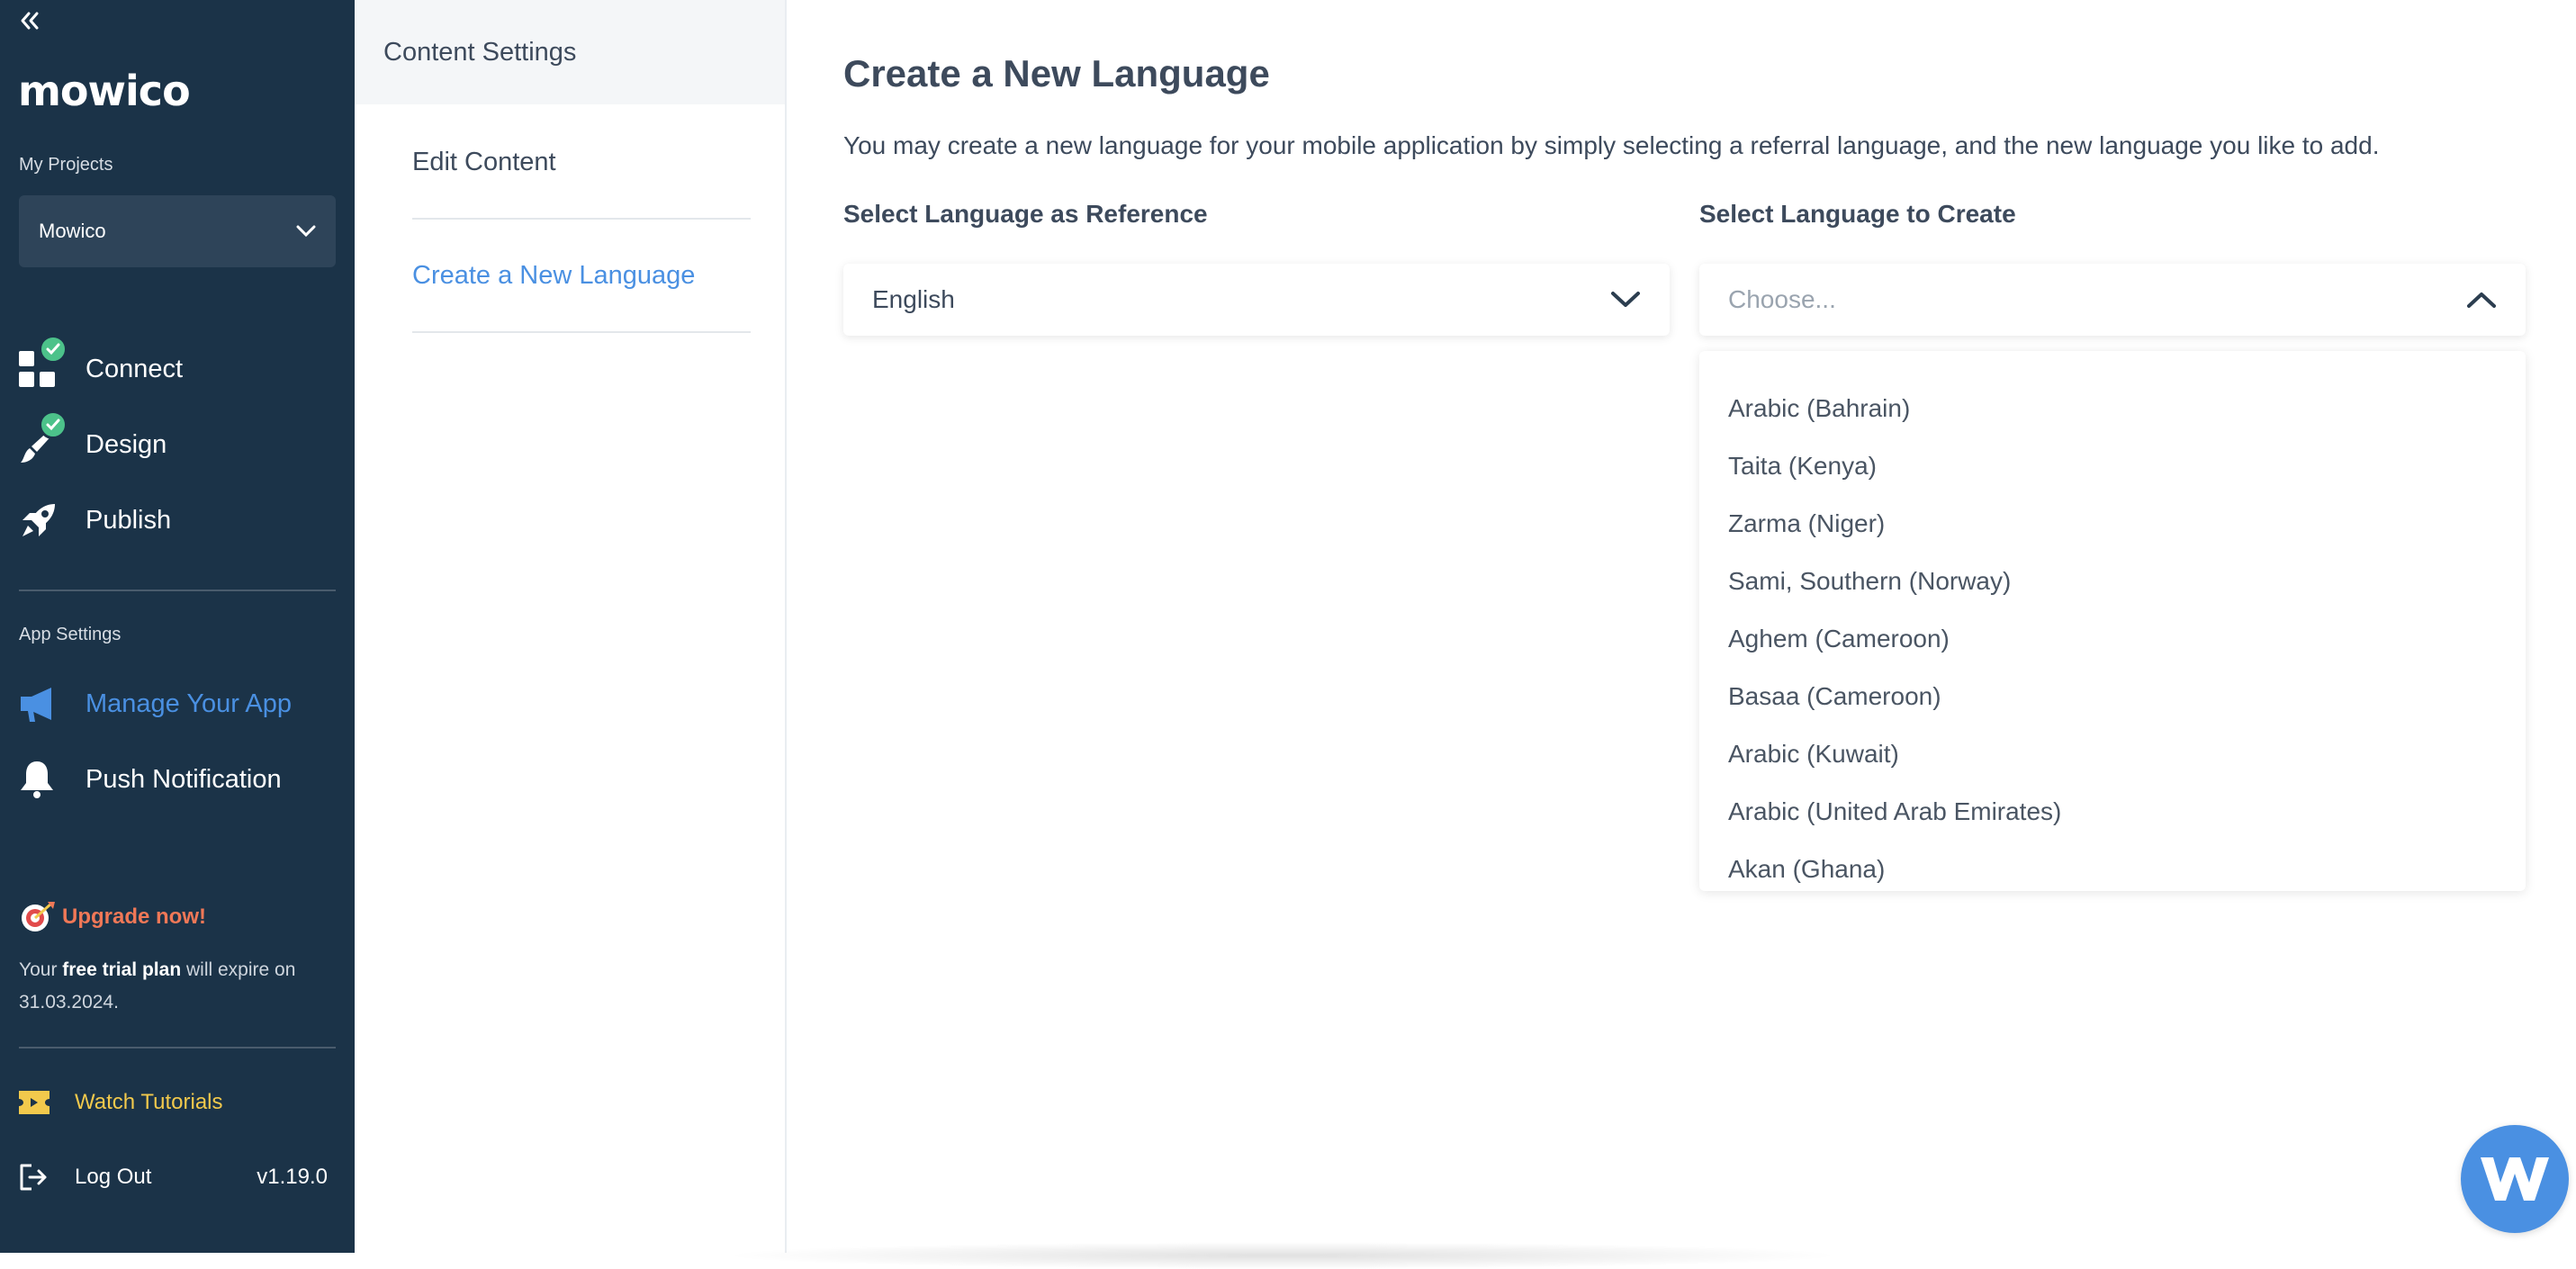  Describe the element at coordinates (177, 231) in the screenshot. I see `project-select: Mowico` at that location.